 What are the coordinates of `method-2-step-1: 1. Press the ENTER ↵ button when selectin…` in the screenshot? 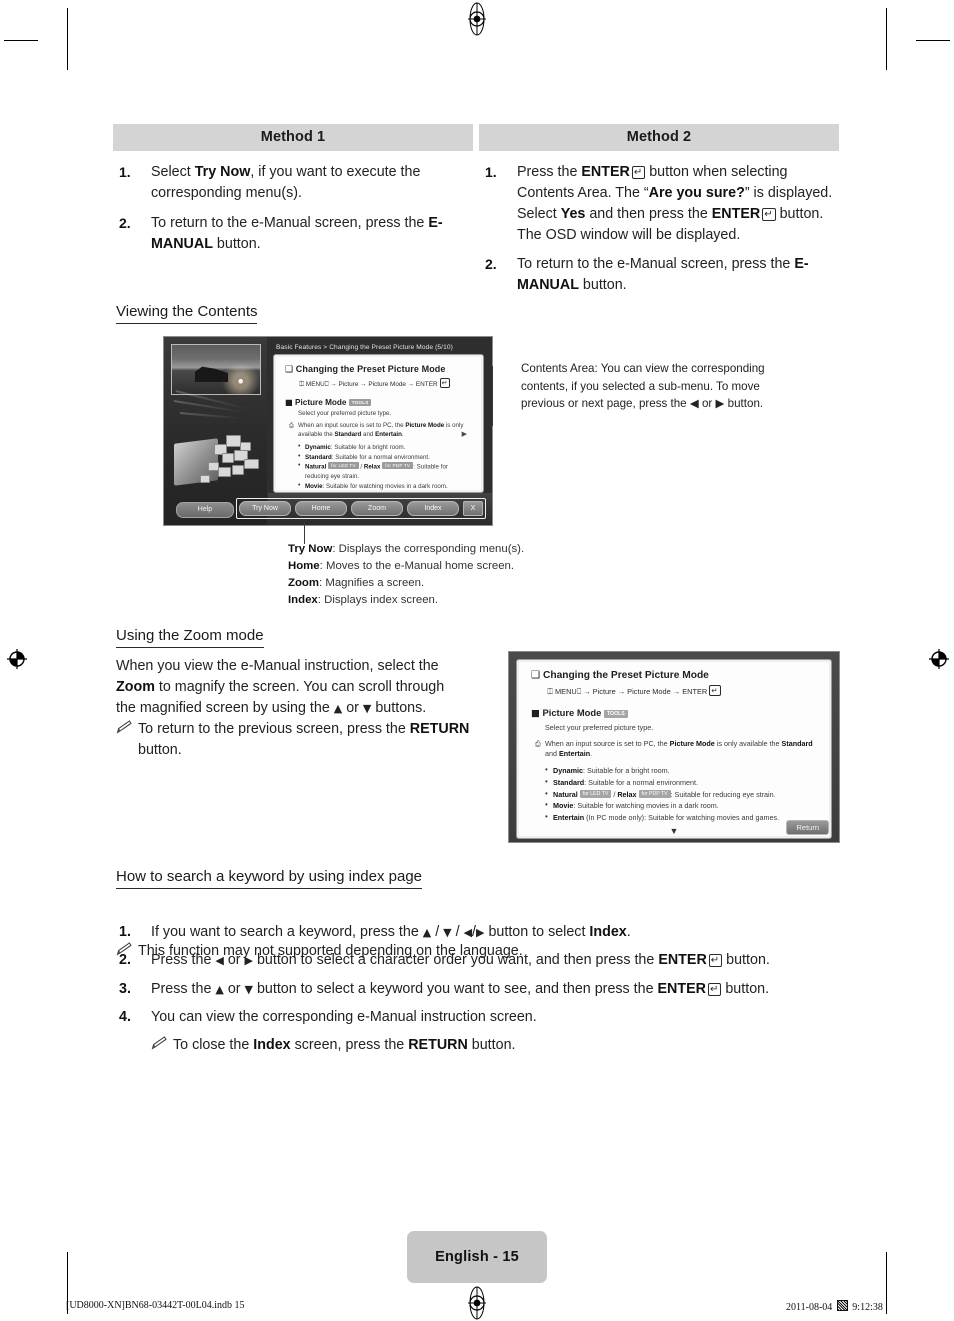 It's located at (659, 203).